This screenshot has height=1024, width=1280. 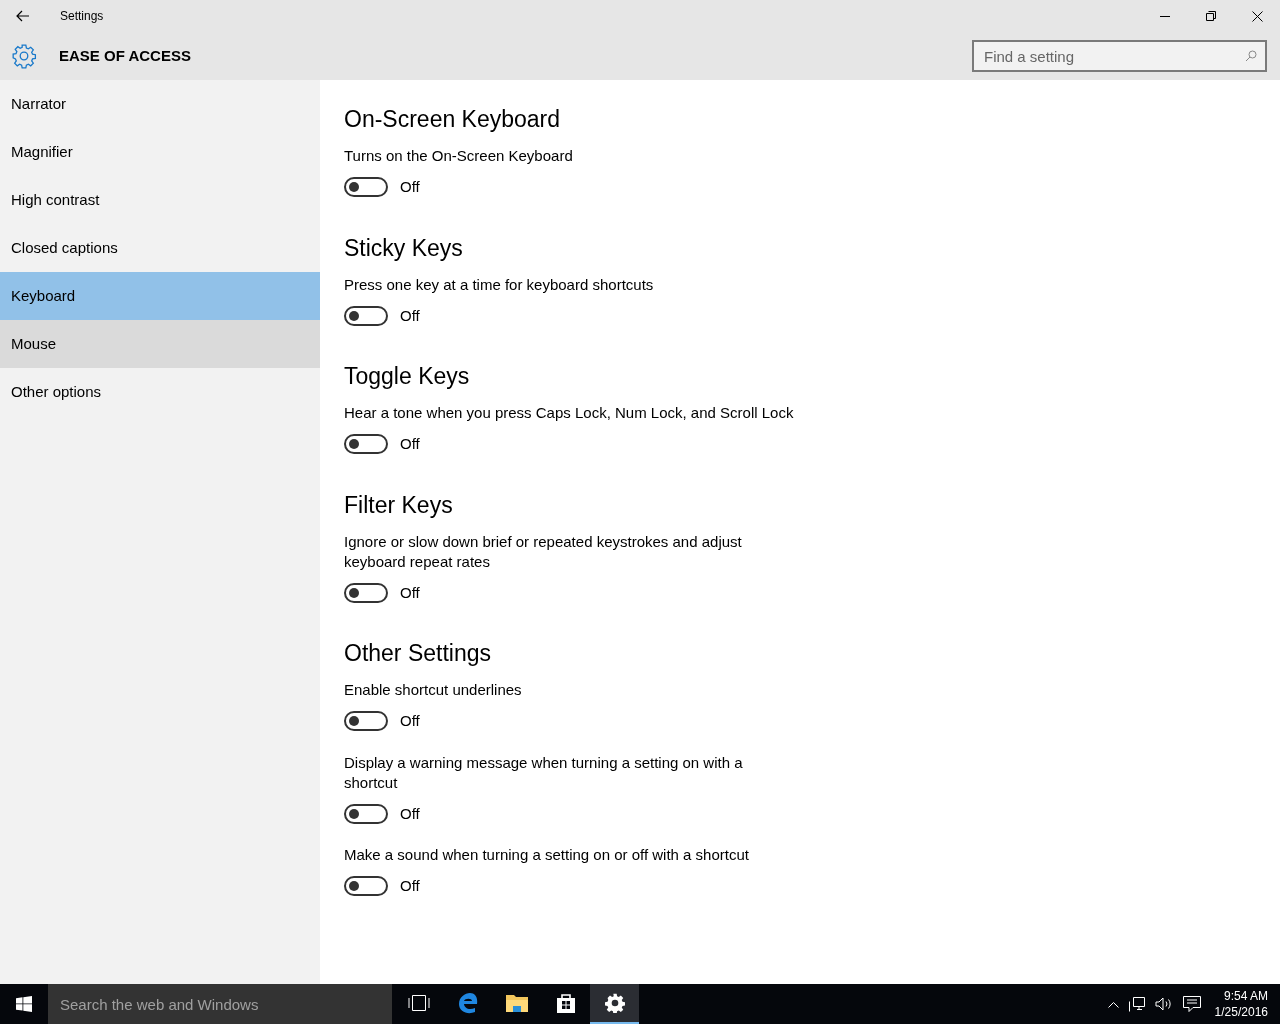 I want to click on section-heading: Filter Keys, so click(x=399, y=505).